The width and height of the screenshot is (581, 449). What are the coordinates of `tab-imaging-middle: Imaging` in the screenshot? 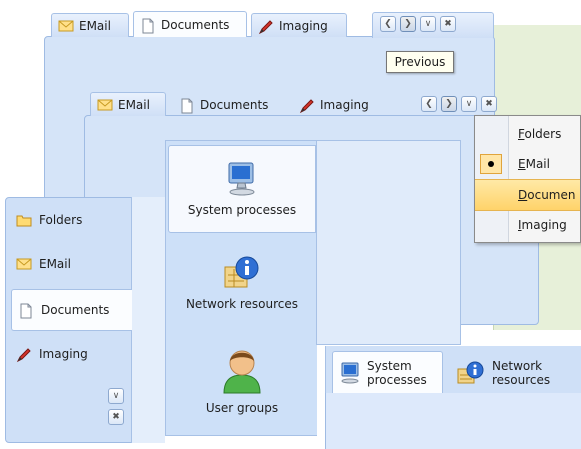 It's located at (341, 104).